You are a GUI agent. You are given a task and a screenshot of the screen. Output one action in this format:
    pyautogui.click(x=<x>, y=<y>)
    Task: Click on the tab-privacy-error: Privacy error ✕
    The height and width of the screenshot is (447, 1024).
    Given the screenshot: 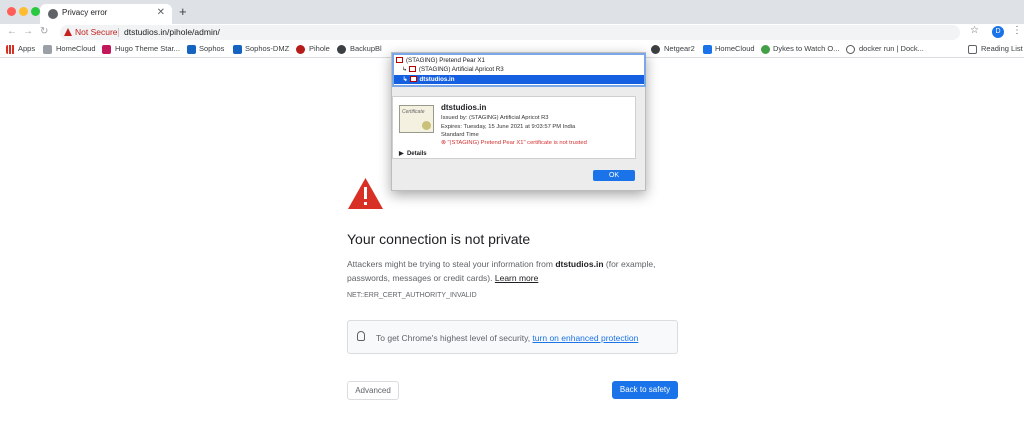 What is the action you would take?
    pyautogui.click(x=106, y=14)
    